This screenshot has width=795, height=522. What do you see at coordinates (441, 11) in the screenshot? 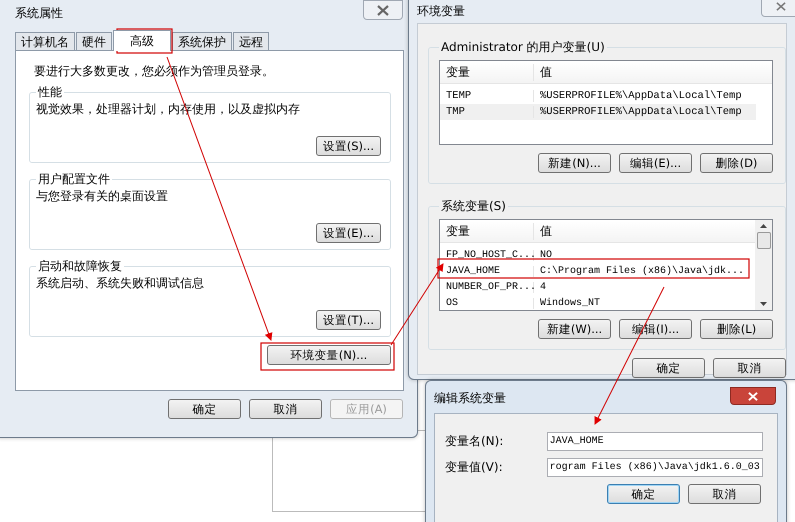
I see `window-title: 环境变量` at bounding box center [441, 11].